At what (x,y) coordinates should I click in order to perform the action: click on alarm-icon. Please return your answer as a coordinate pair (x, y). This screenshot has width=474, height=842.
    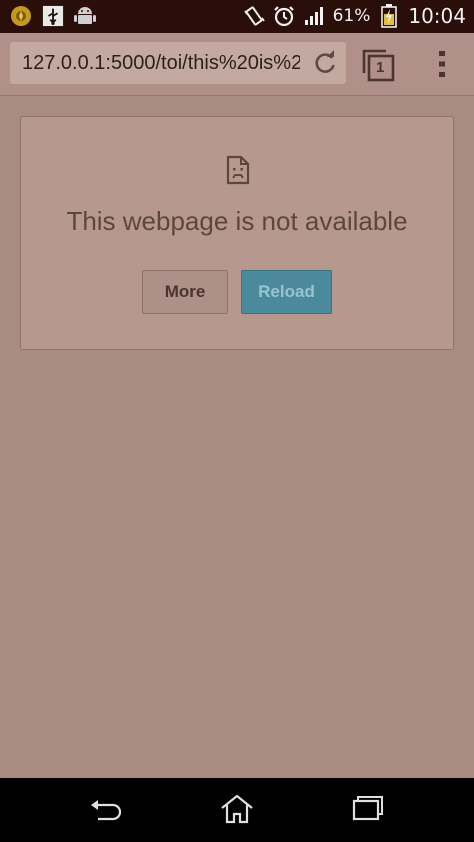
    Looking at the image, I should click on (284, 16).